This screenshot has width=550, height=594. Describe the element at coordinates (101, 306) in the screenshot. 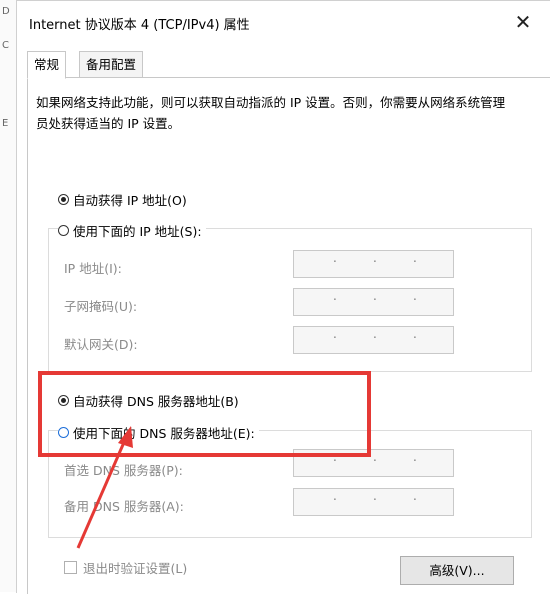

I see `subnet-mask-label: 子网掩码(U):` at that location.